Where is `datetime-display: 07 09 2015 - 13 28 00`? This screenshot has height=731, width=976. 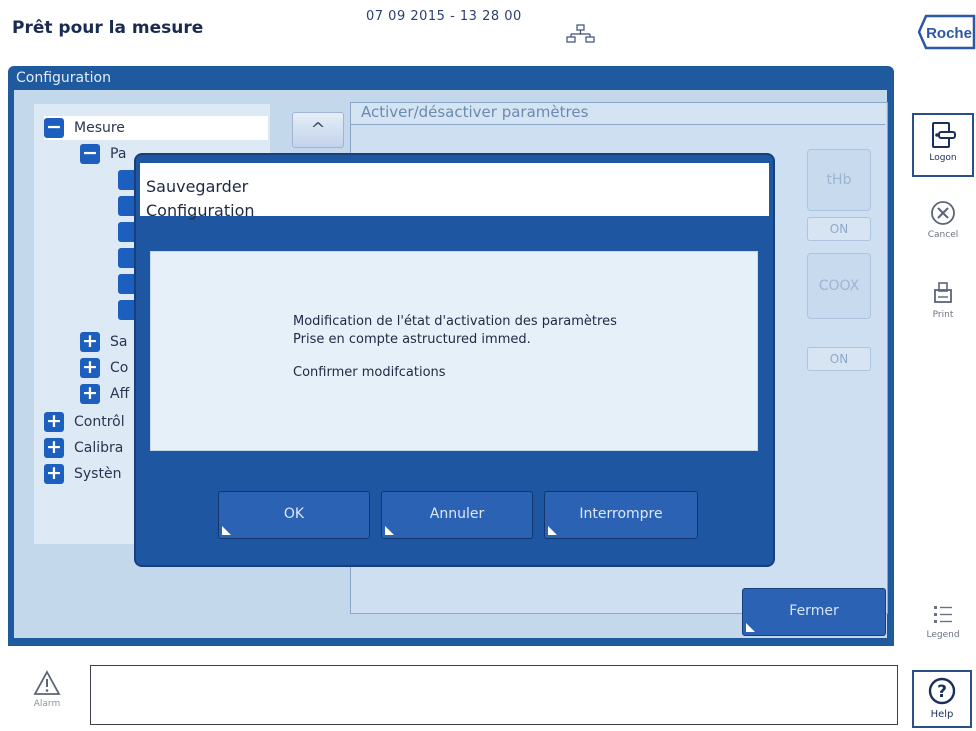 datetime-display: 07 09 2015 - 13 28 00 is located at coordinates (444, 16).